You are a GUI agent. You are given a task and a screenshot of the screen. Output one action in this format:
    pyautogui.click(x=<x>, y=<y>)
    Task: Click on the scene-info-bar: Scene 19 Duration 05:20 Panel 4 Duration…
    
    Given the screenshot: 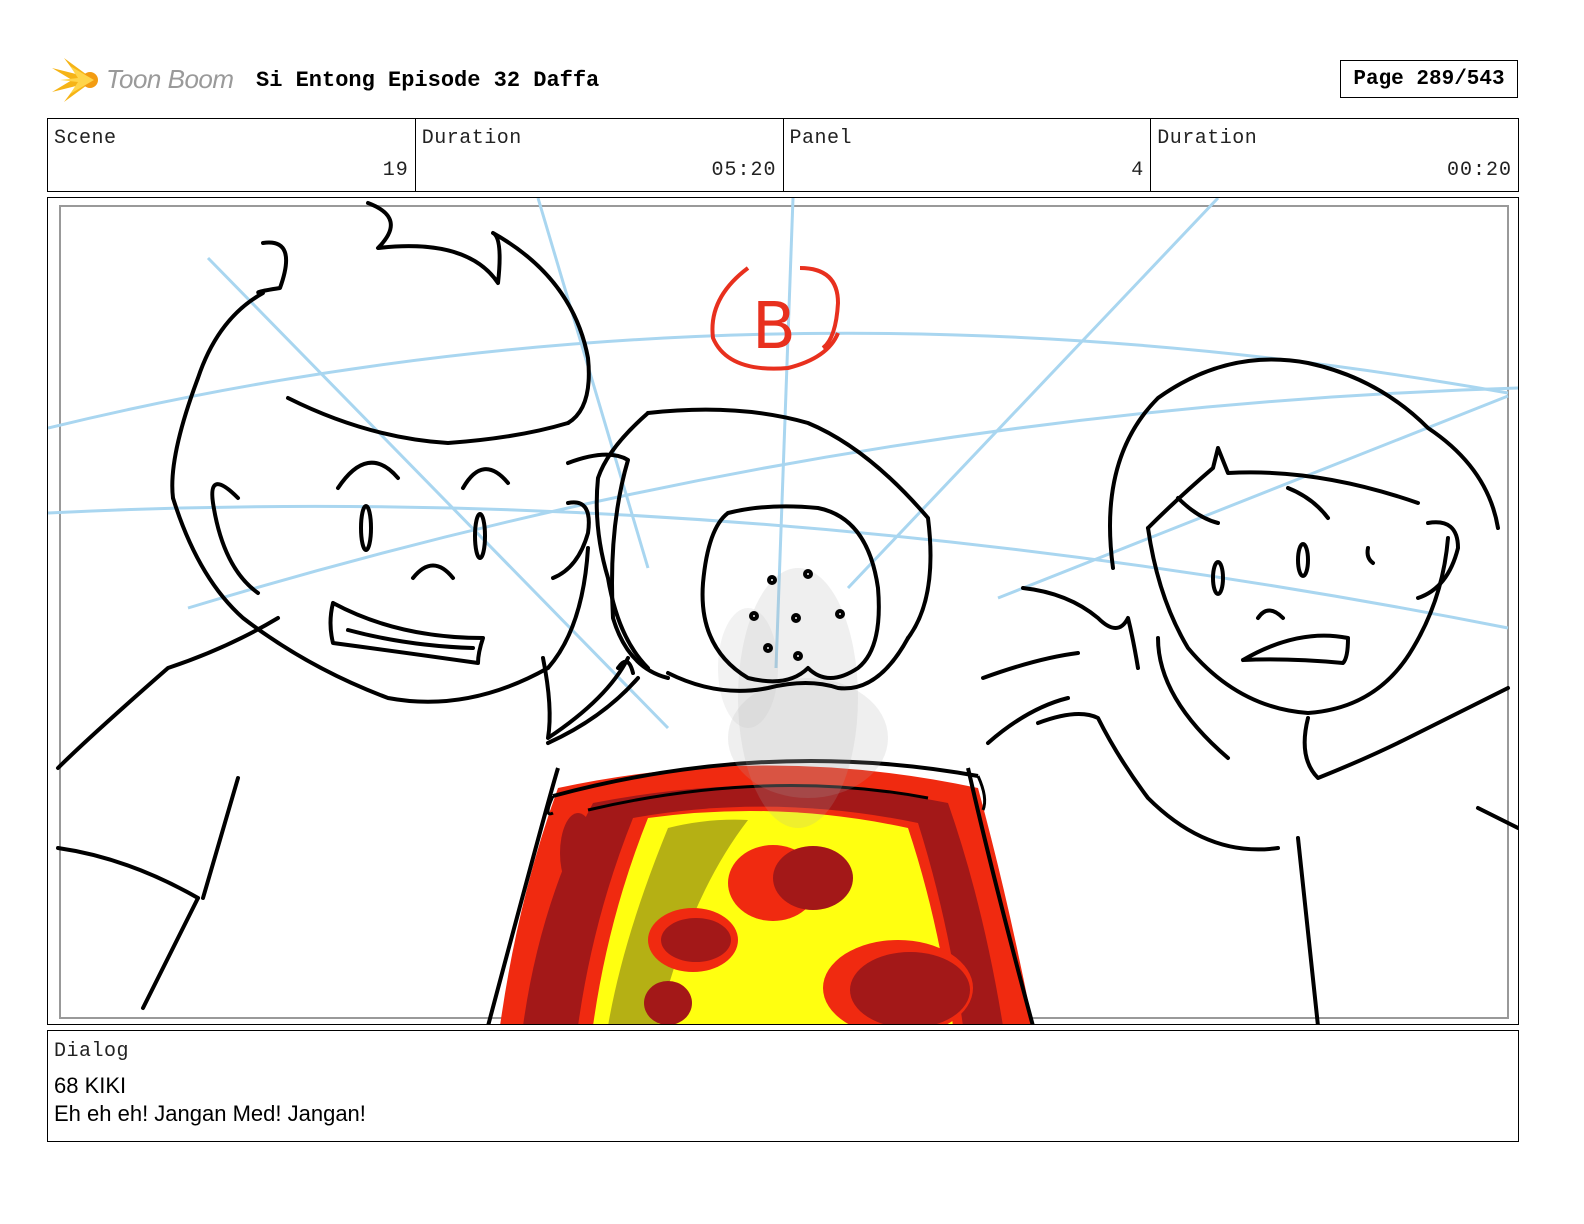 What is the action you would take?
    pyautogui.click(x=783, y=155)
    